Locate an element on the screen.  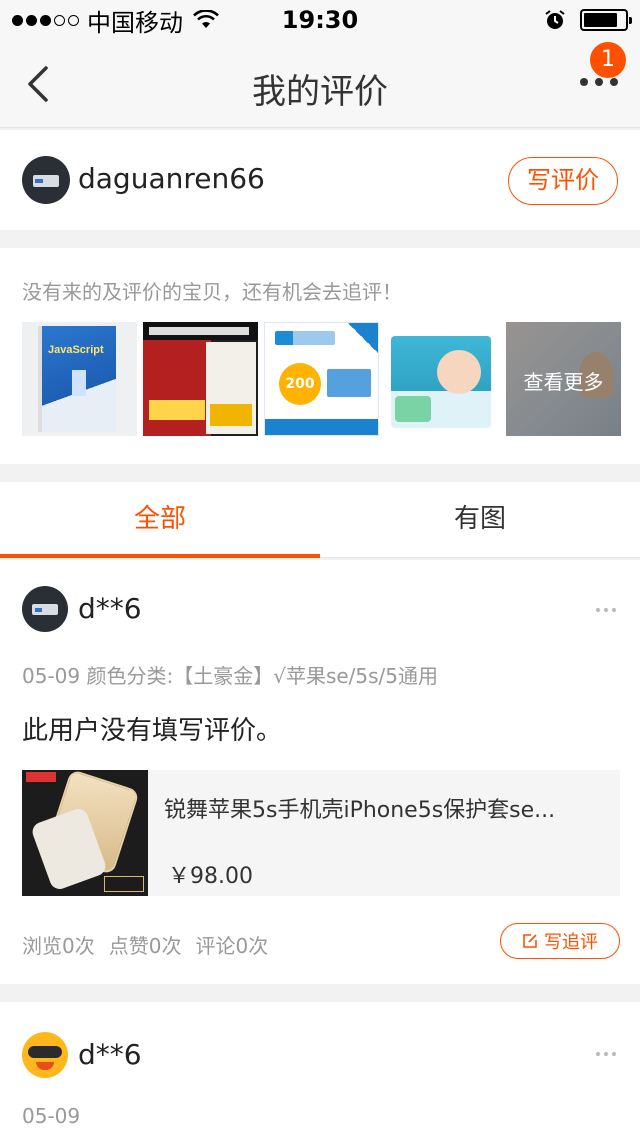
pending-item-javascript-book is located at coordinates (79, 379).